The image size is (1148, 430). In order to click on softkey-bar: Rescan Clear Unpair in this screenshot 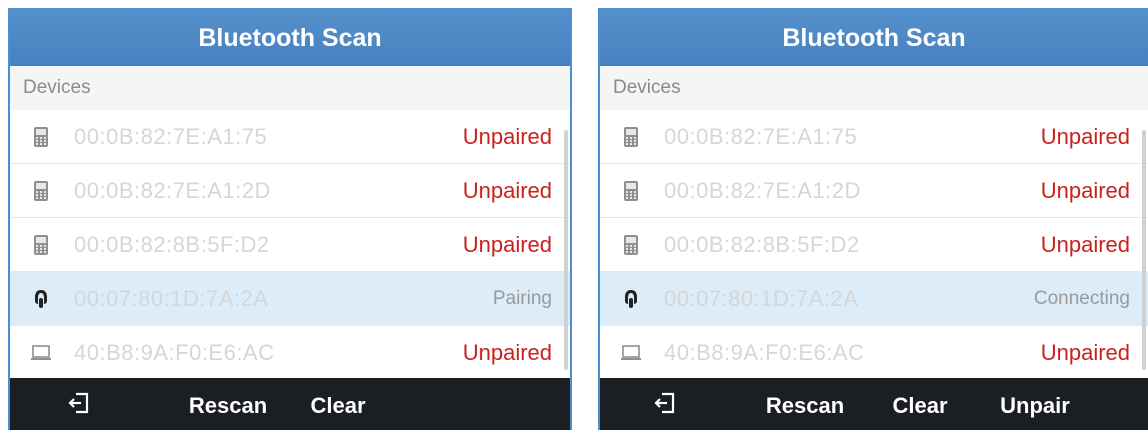, I will do `click(874, 404)`.